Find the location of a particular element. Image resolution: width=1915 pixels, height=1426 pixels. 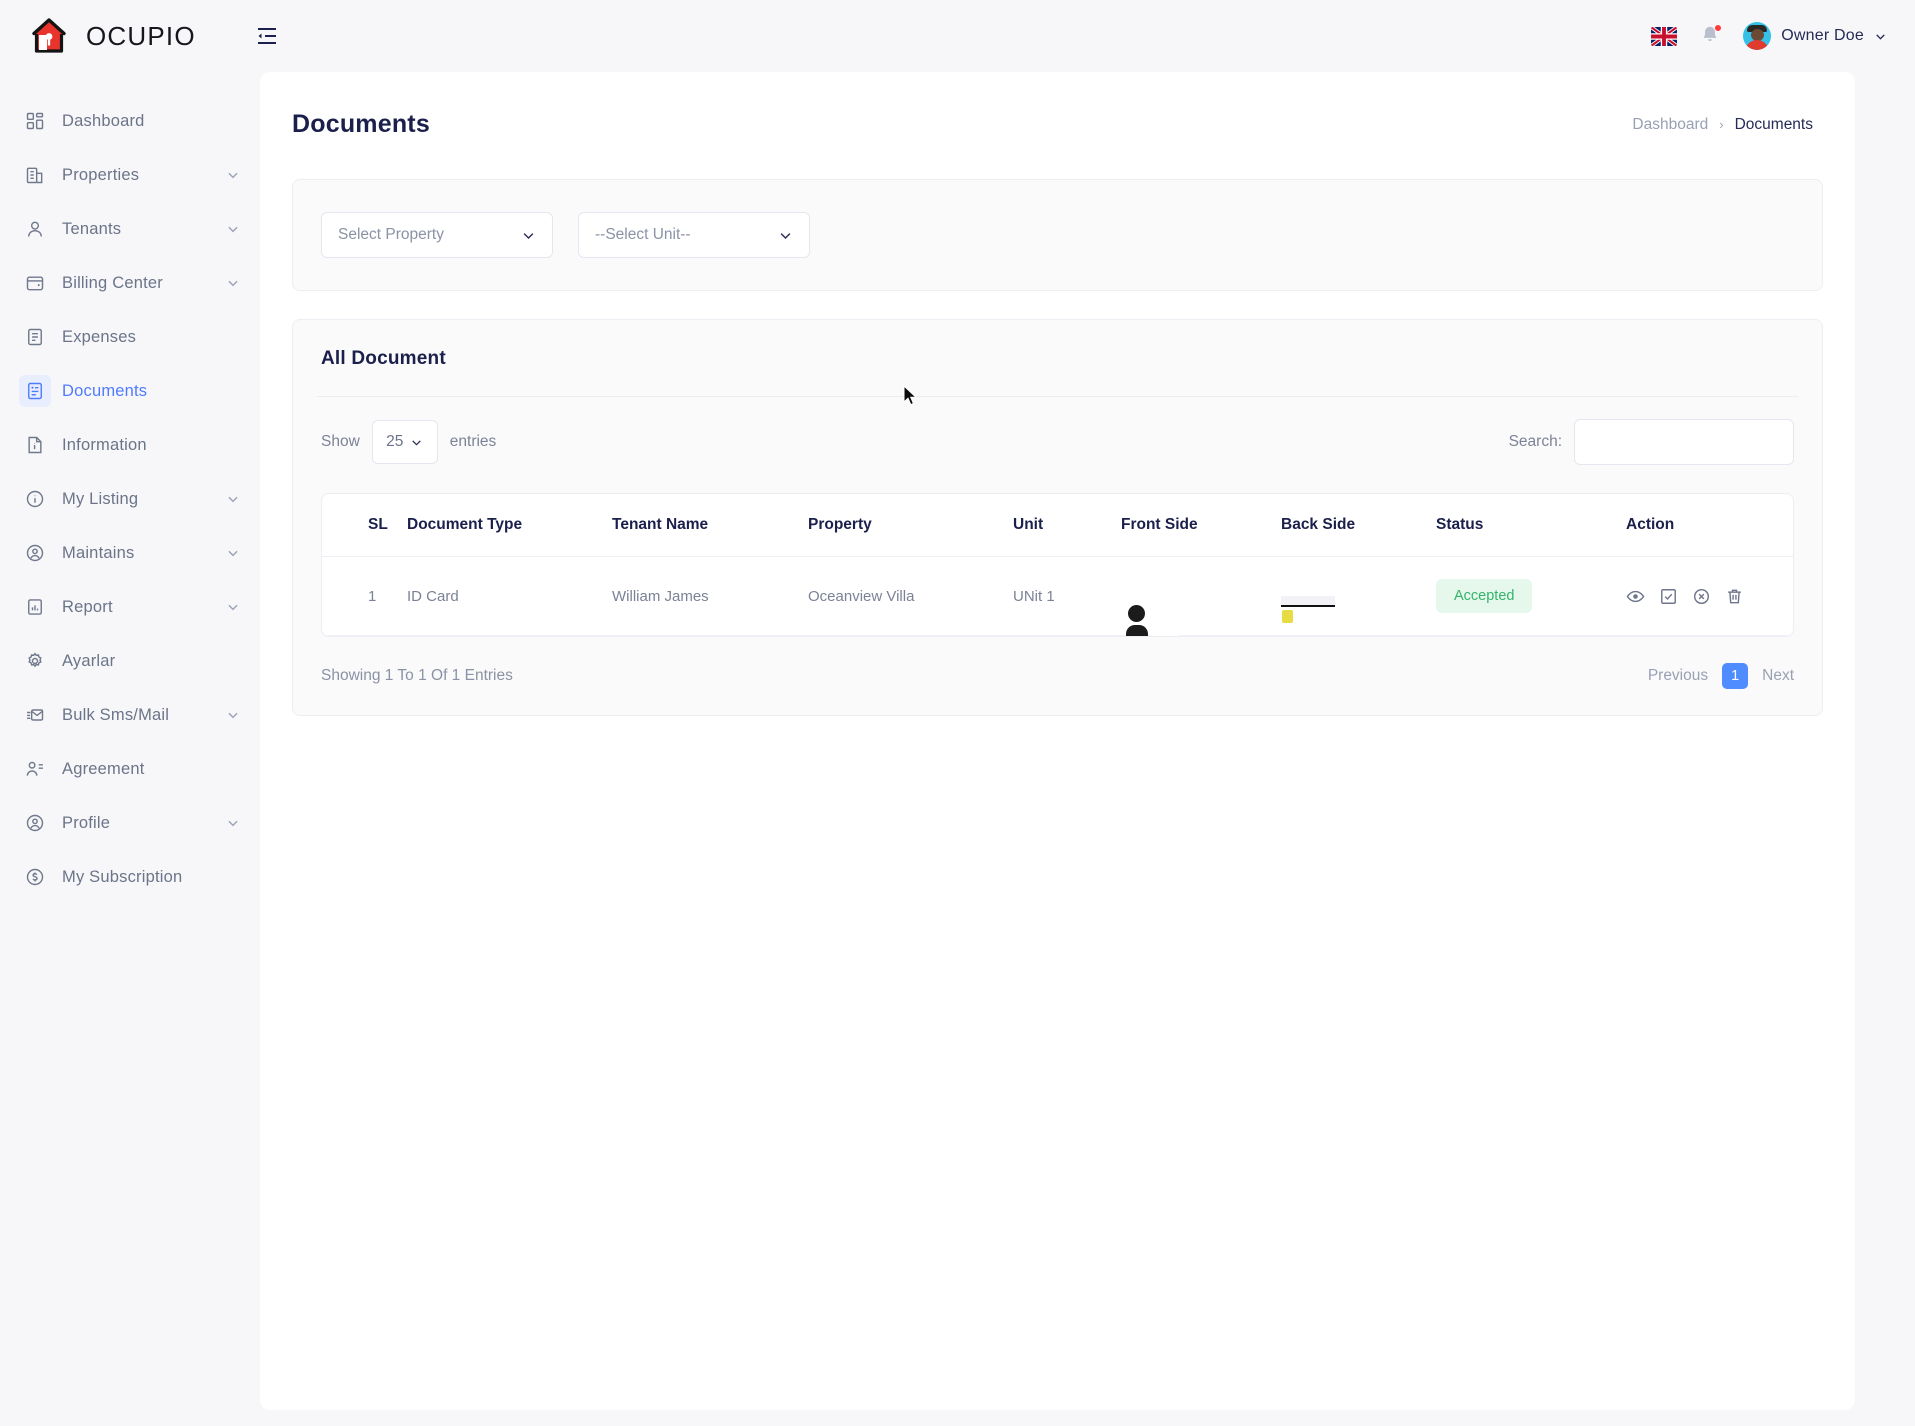

sidebar-item-my-listing: My Listing is located at coordinates (130, 499).